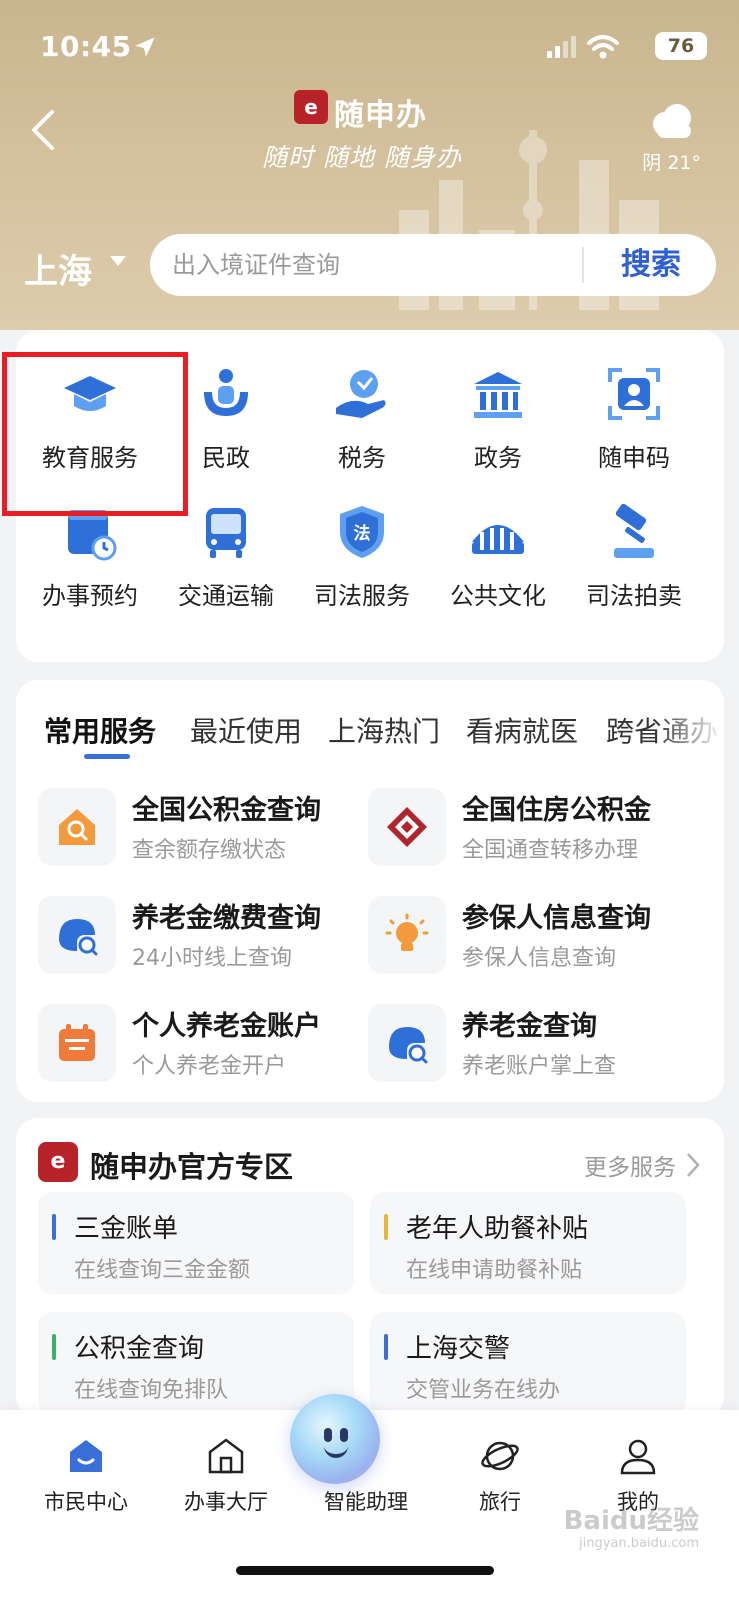 Image resolution: width=739 pixels, height=1600 pixels. I want to click on service-subtitle: 全国通查转移办理, so click(550, 850).